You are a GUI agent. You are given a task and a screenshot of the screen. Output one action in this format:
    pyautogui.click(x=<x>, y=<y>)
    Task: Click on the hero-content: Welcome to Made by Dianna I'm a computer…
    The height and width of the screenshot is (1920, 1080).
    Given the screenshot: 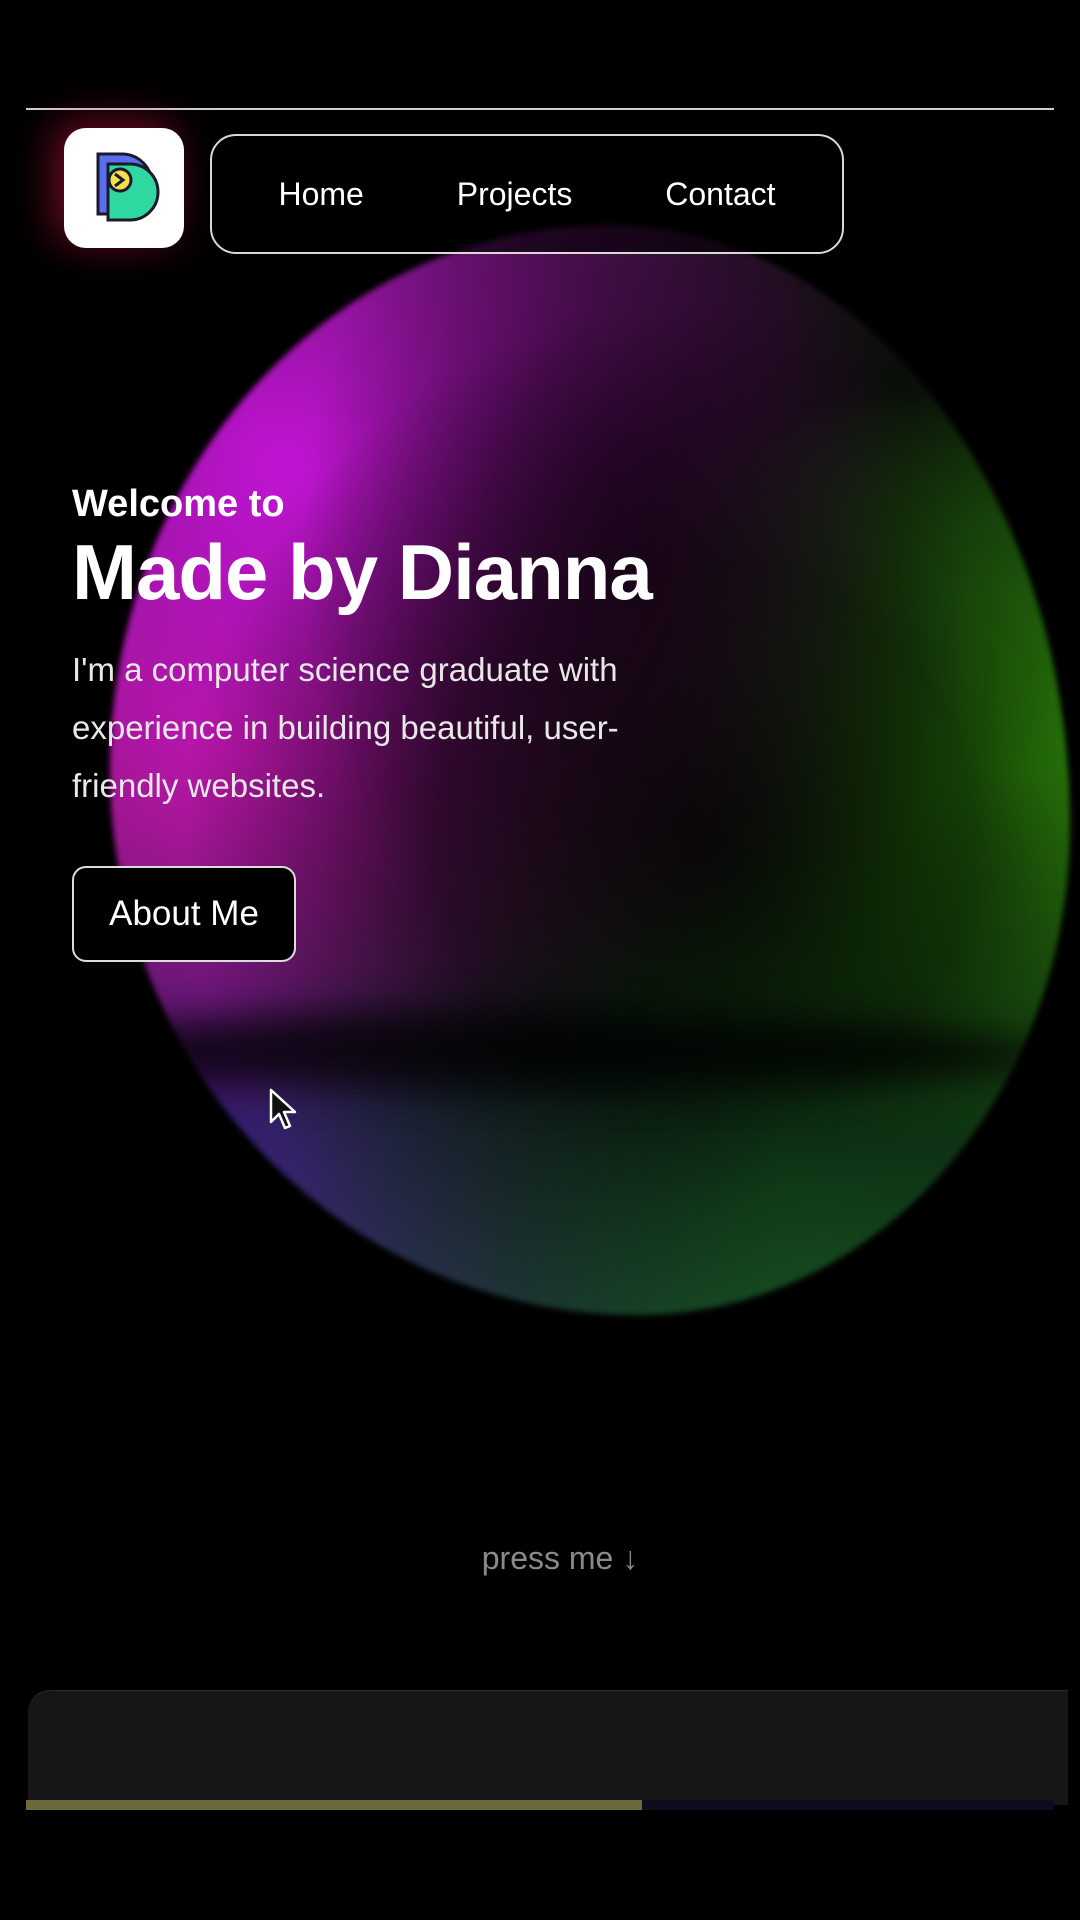 What is the action you would take?
    pyautogui.click(x=412, y=648)
    